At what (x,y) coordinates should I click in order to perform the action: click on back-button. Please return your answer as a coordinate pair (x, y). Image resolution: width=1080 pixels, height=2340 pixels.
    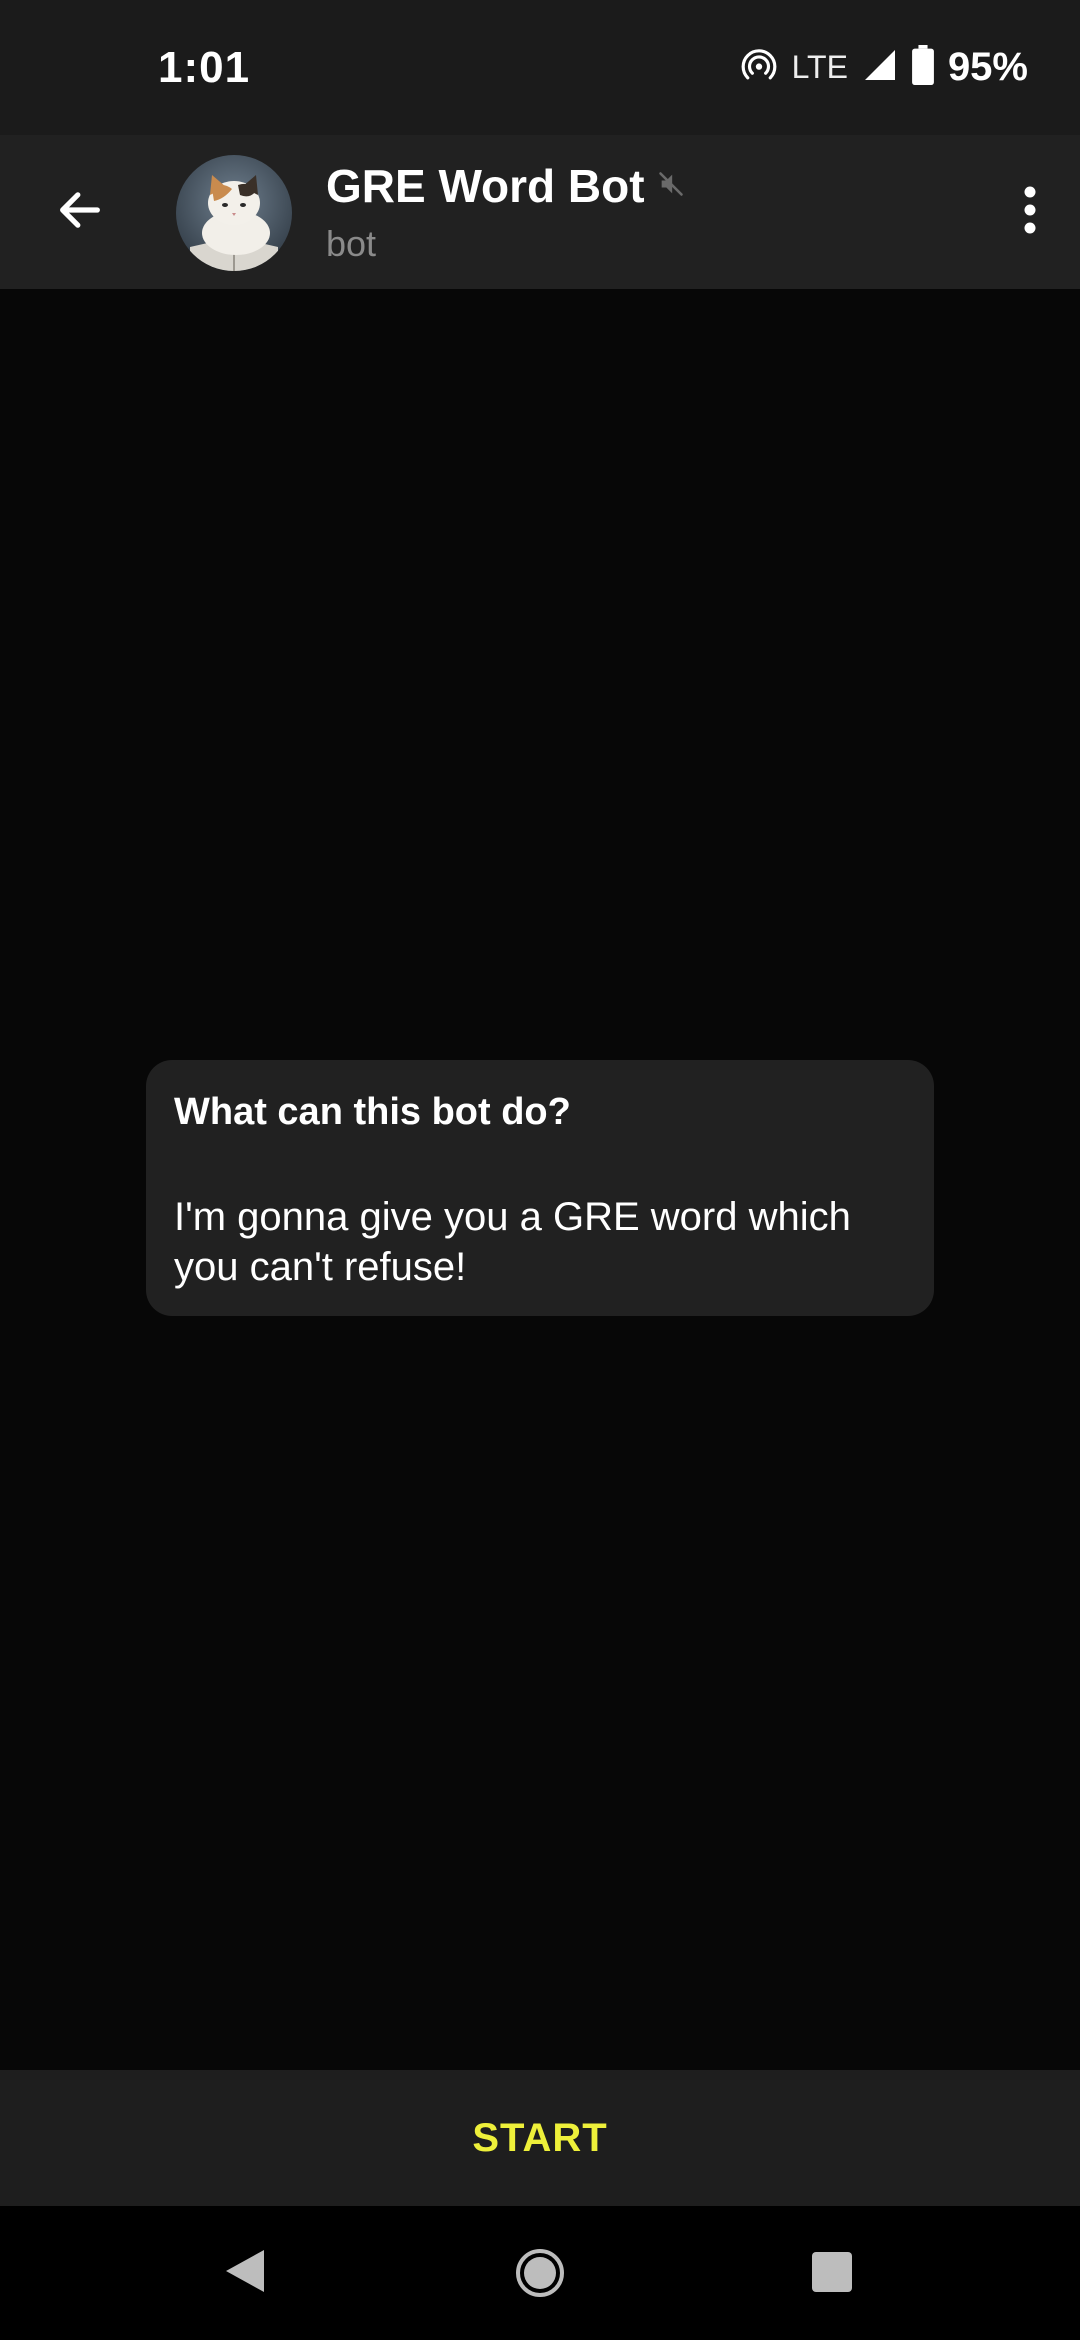
    Looking at the image, I should click on (80, 212).